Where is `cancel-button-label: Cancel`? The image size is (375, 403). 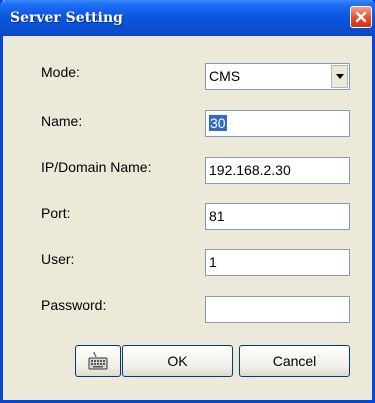 cancel-button-label: Cancel is located at coordinates (294, 361).